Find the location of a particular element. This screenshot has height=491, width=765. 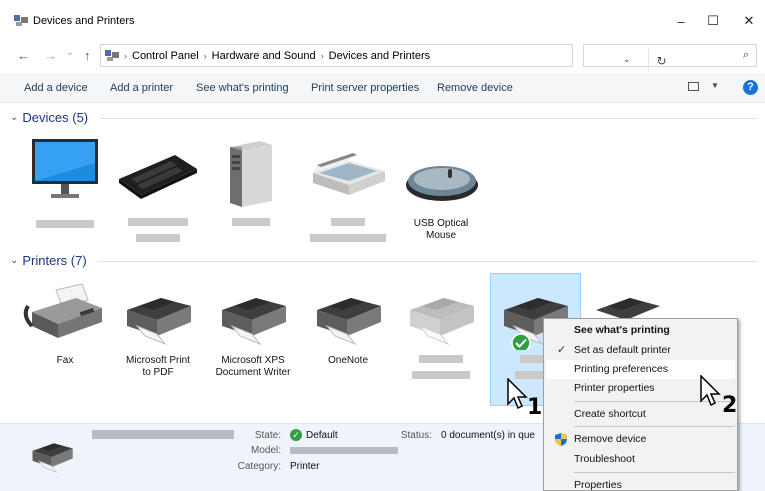

printer-tile-fax: Fax is located at coordinates (65, 323).